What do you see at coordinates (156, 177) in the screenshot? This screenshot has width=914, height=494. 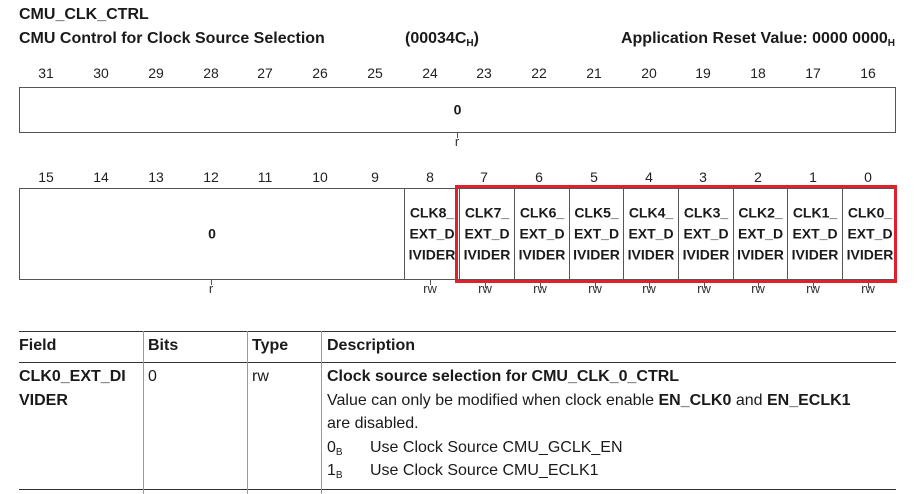 I see `bit-number: 13` at bounding box center [156, 177].